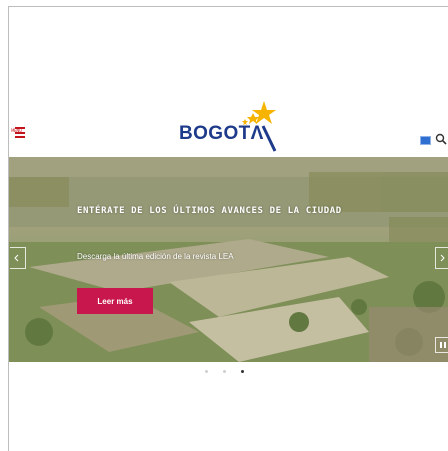  I want to click on chevron-left-icon, so click(16, 258).